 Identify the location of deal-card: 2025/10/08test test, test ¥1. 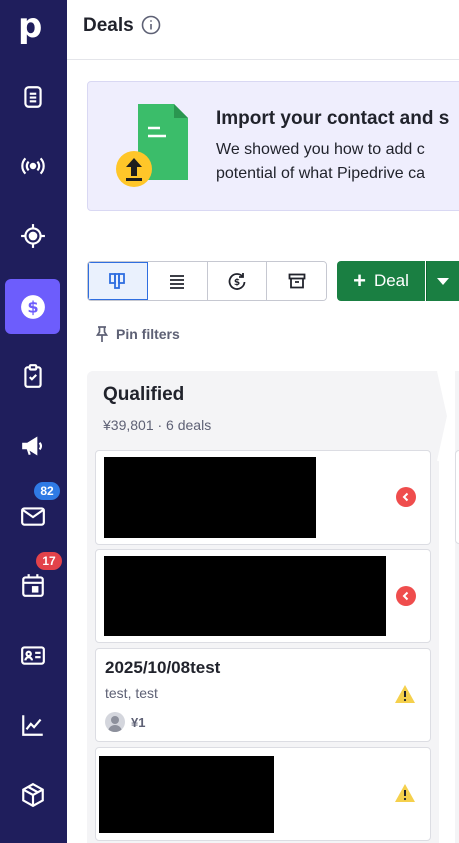
(263, 695).